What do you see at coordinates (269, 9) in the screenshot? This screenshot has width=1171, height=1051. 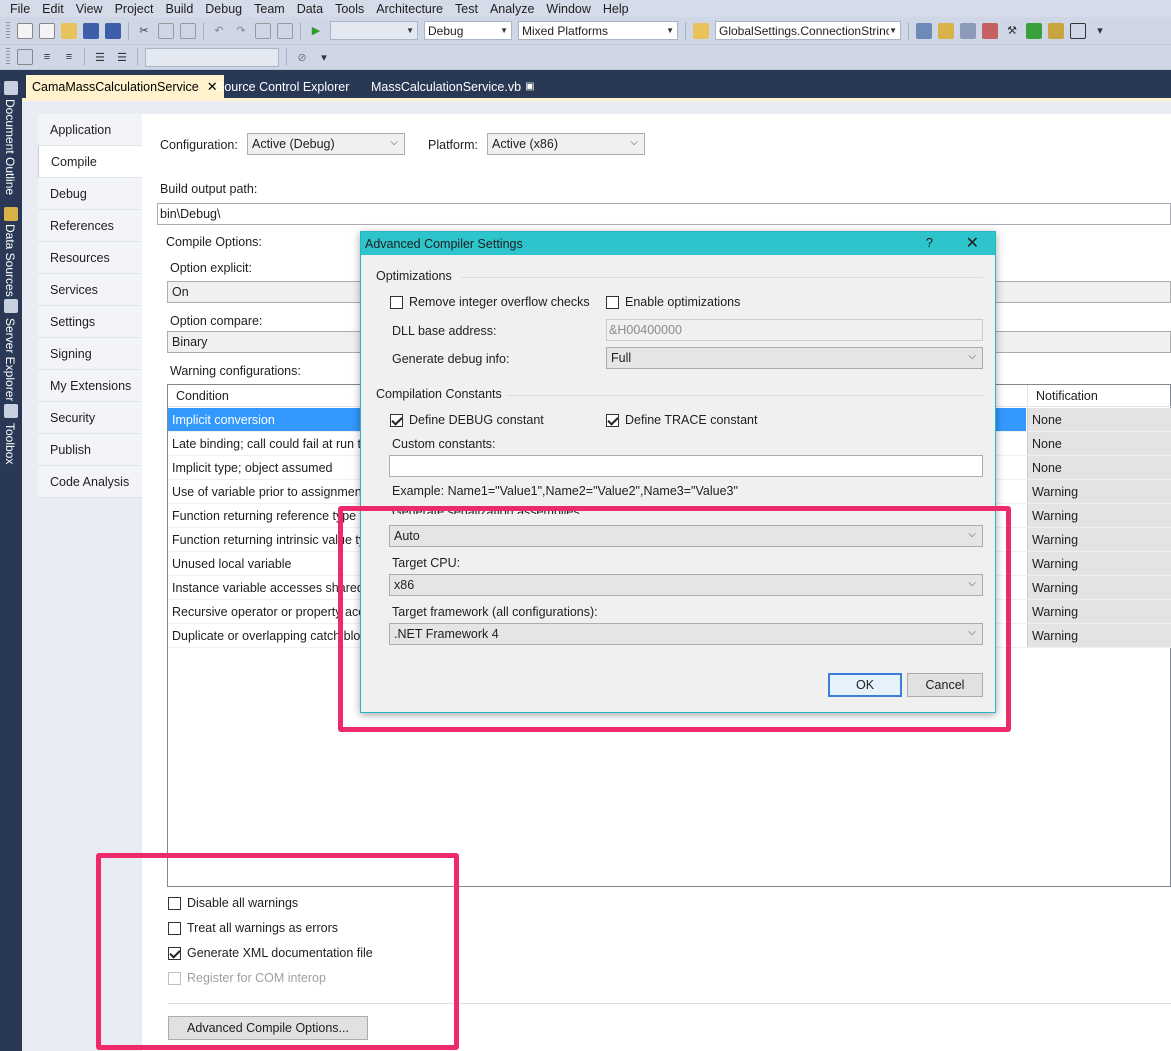 I see `menu-team: Team` at bounding box center [269, 9].